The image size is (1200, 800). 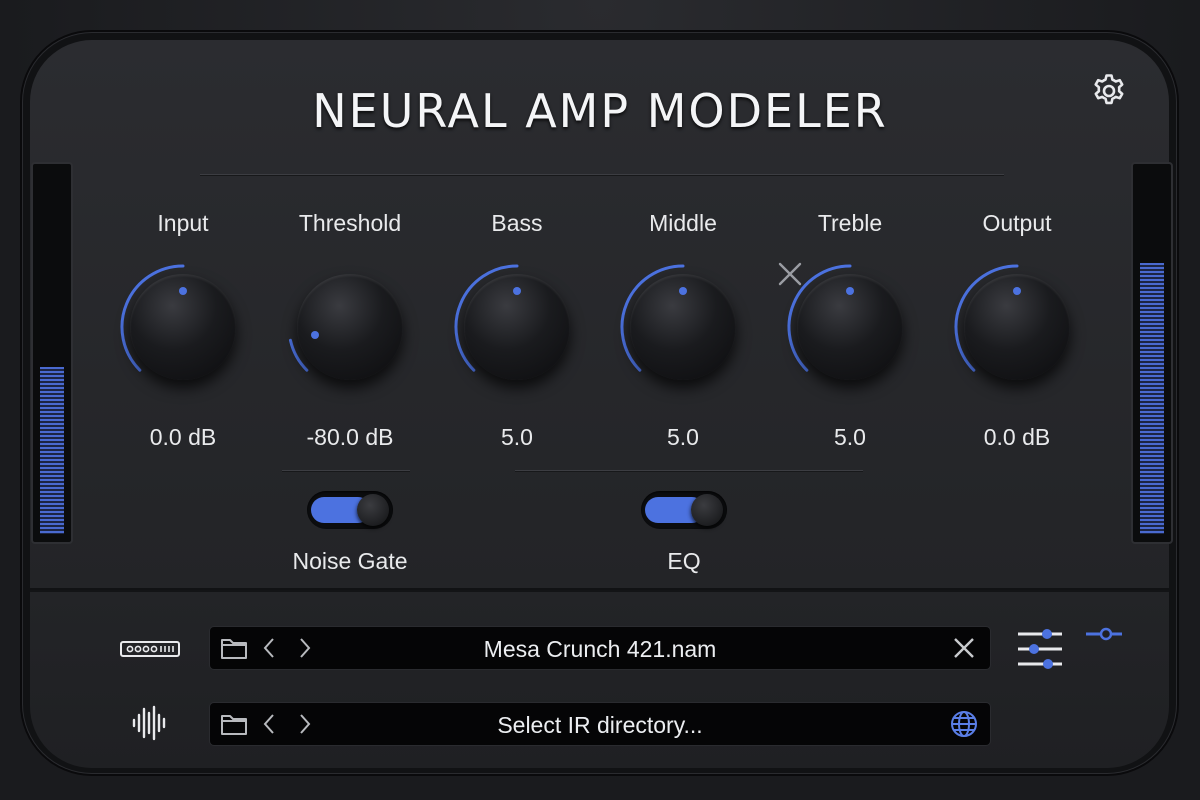 I want to click on model-file-bar: Mesa Crunch 421.nam, so click(x=600, y=648).